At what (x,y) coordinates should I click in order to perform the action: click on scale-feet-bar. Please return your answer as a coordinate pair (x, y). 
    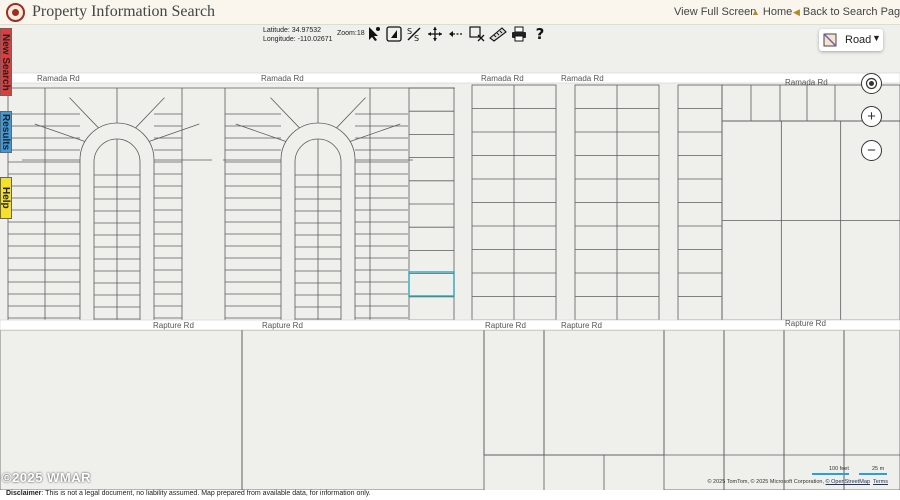
    Looking at the image, I should click on (830, 474).